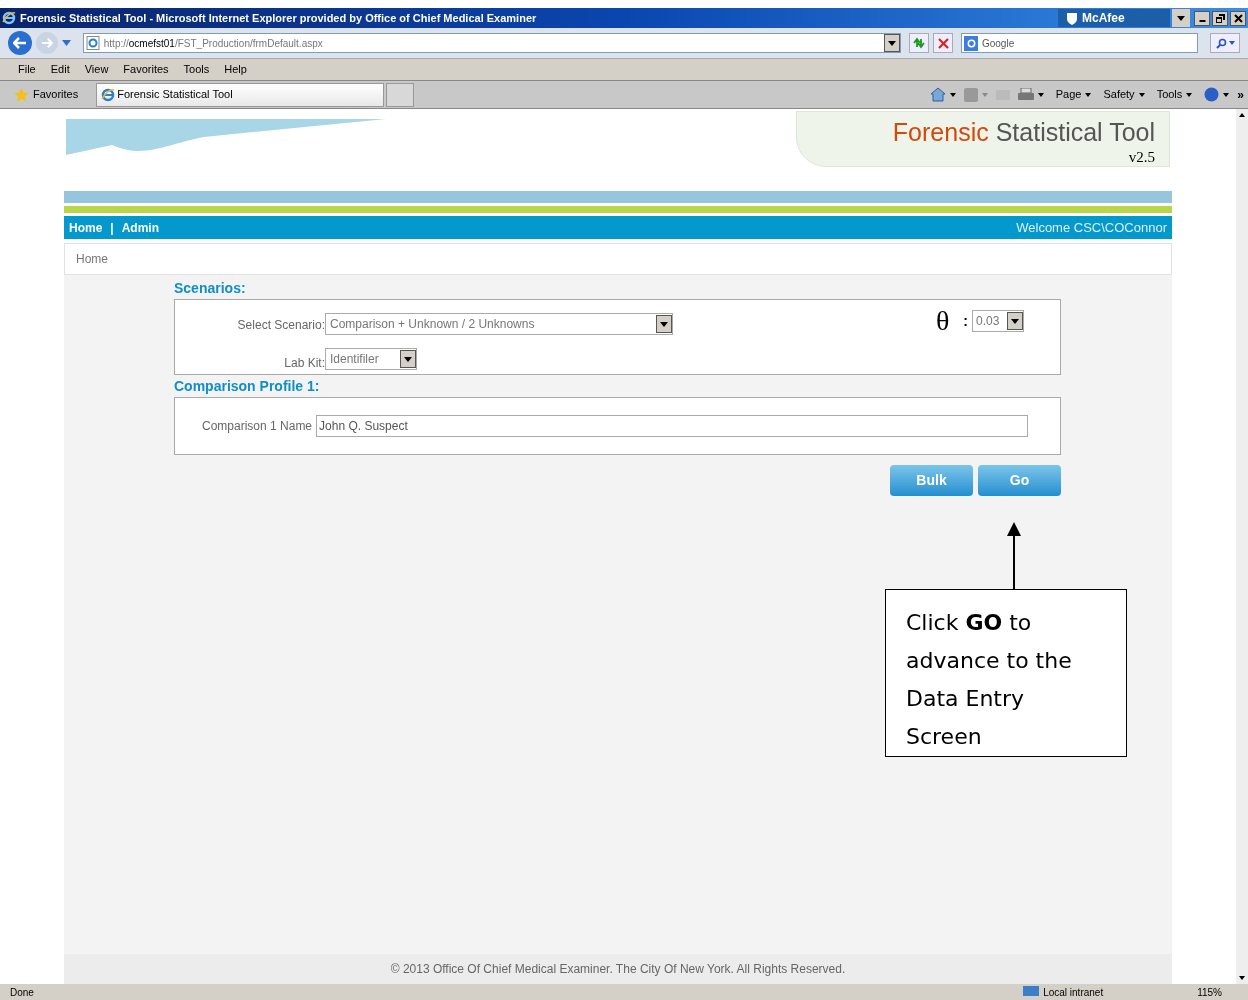 The height and width of the screenshot is (1000, 1248). What do you see at coordinates (196, 69) in the screenshot?
I see `menu-item: Tools` at bounding box center [196, 69].